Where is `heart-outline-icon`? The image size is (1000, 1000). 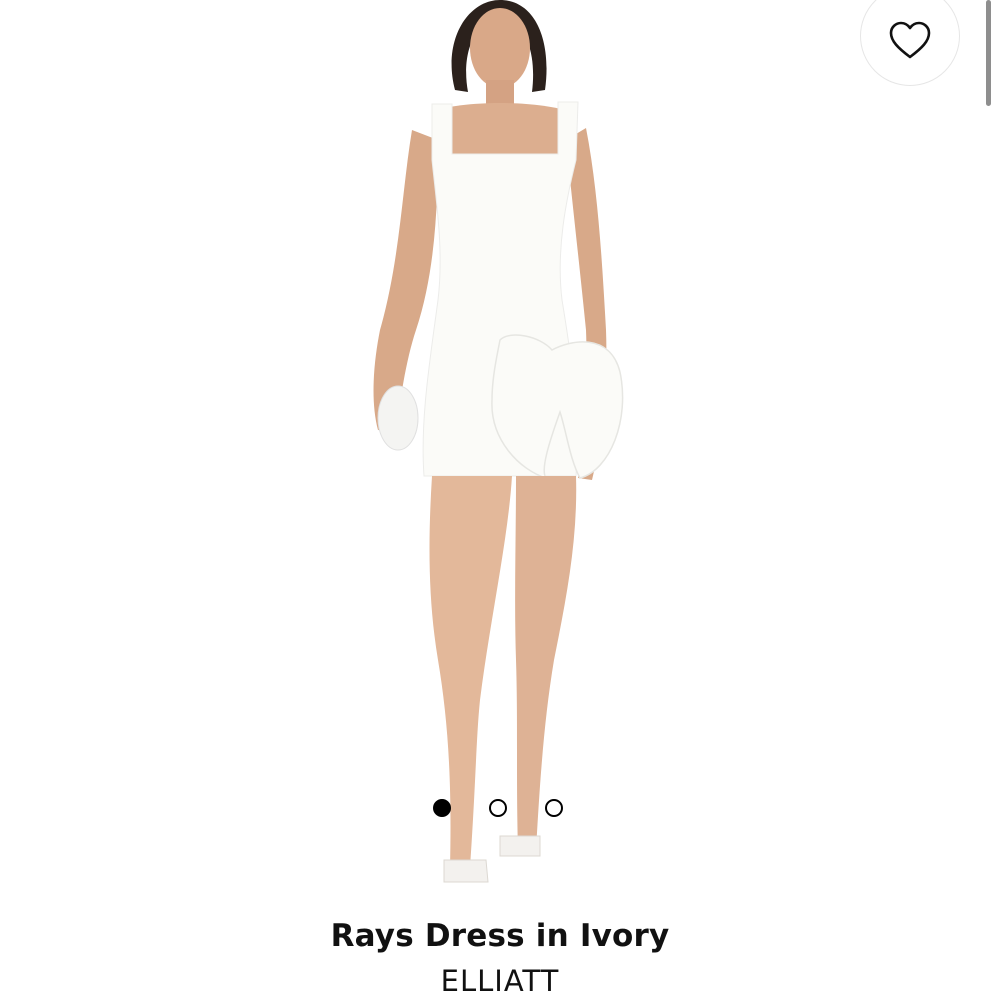 heart-outline-icon is located at coordinates (910, 36).